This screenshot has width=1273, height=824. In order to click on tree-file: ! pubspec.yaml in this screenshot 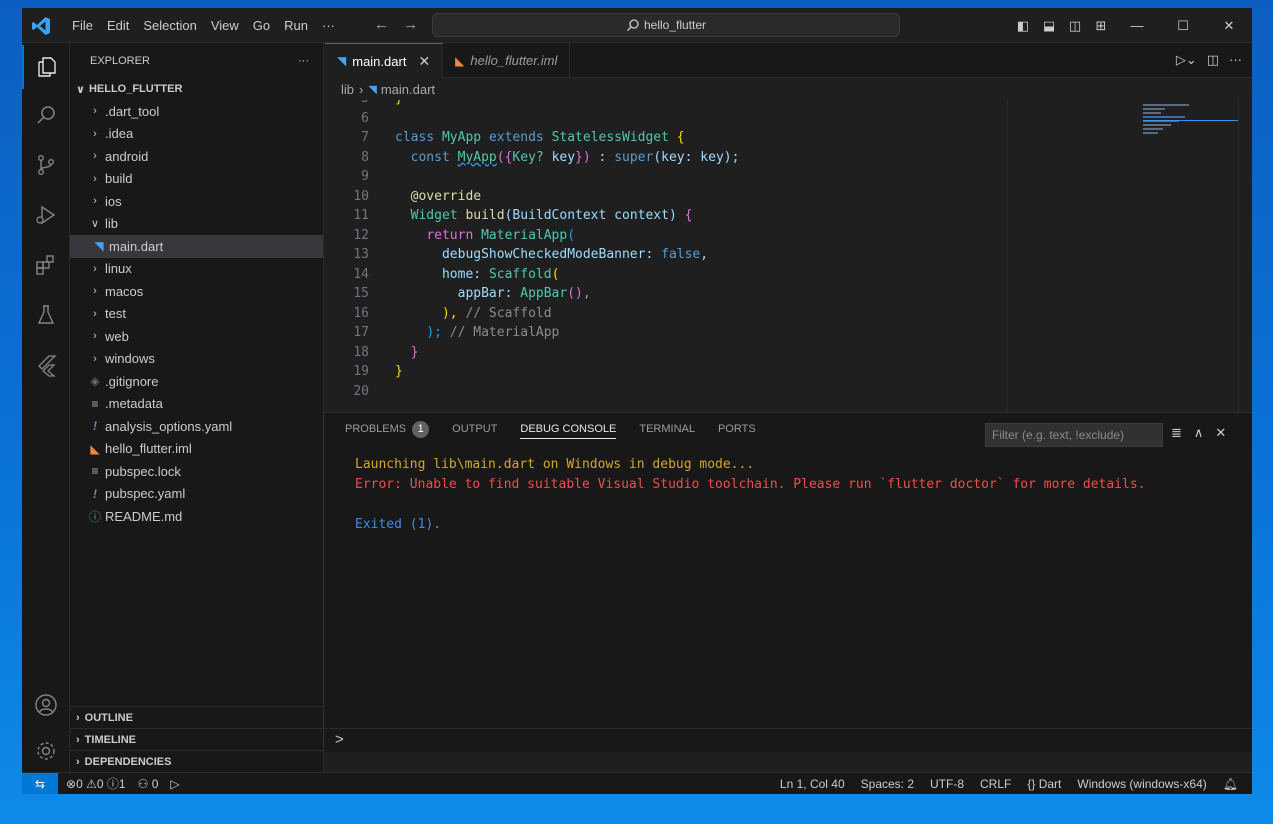, I will do `click(196, 494)`.